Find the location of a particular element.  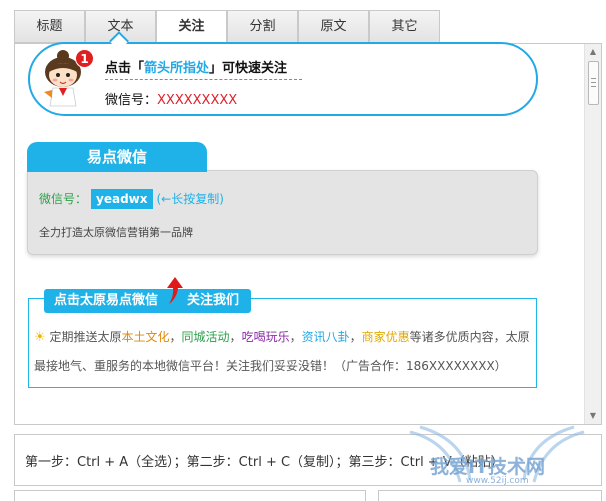

wechat-id-row: 微信号： yeadwx (←长按复制) is located at coordinates (131, 199).